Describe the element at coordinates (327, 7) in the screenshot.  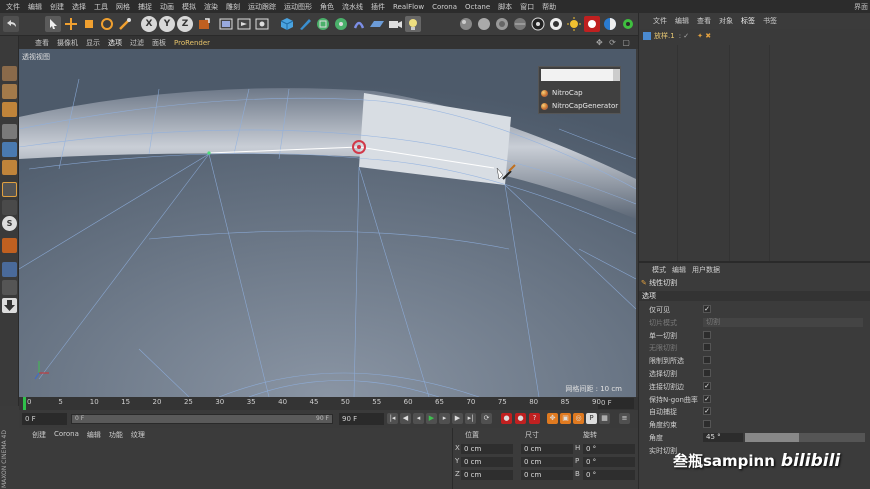
I see `menu-item: 角色` at that location.